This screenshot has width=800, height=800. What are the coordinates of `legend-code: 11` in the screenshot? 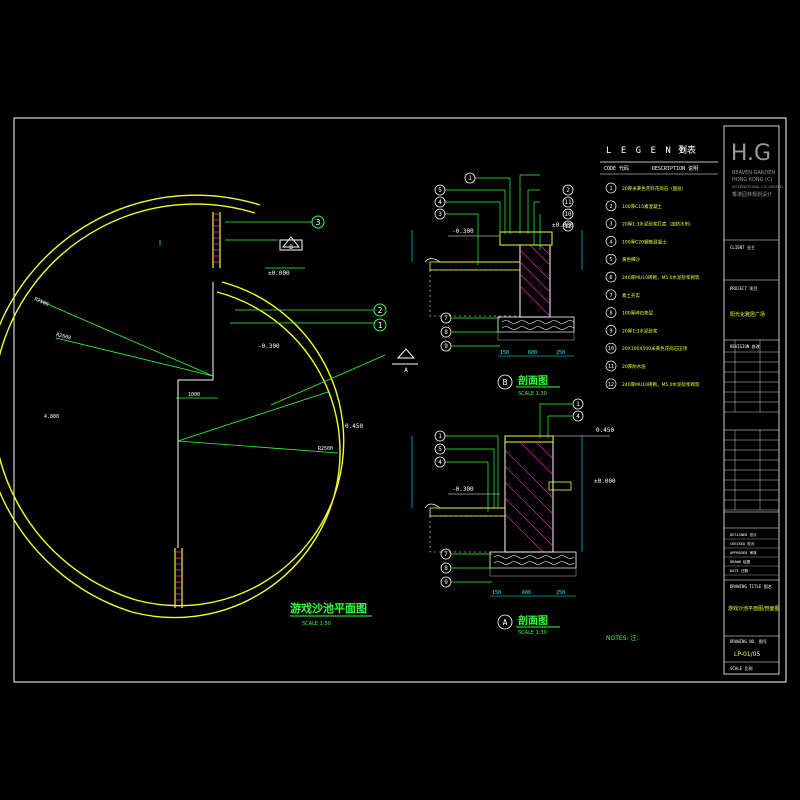 It's located at (611, 367).